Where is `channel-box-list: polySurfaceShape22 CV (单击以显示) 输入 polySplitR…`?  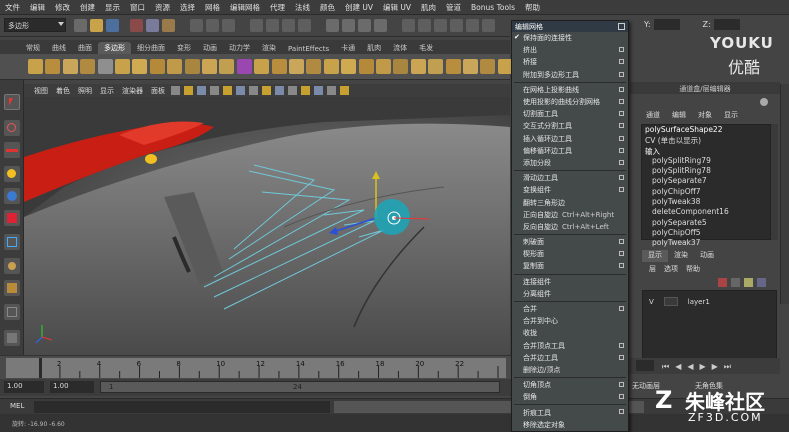 channel-box-list: polySurfaceShape22 CV (单击以显示) 输入 polySplitR… is located at coordinates (706, 185).